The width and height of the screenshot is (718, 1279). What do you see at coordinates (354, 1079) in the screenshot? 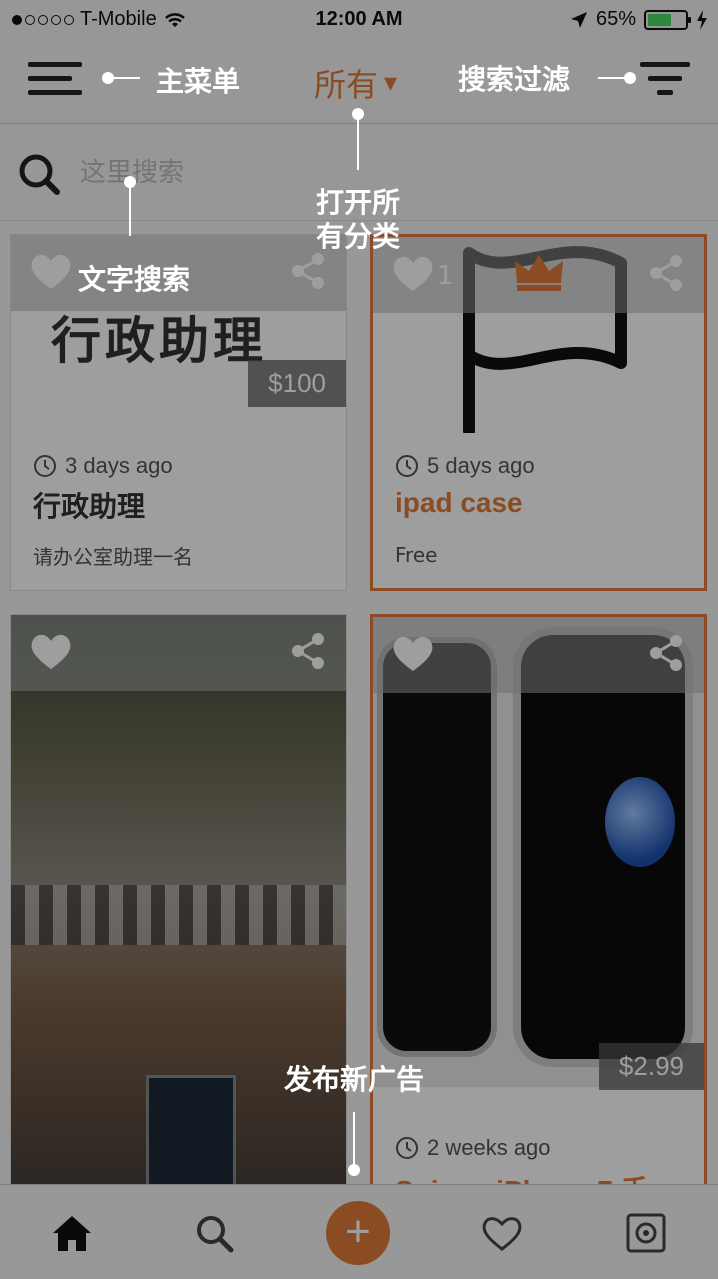
I see `post-ad-annotation: 发布新广告` at bounding box center [354, 1079].